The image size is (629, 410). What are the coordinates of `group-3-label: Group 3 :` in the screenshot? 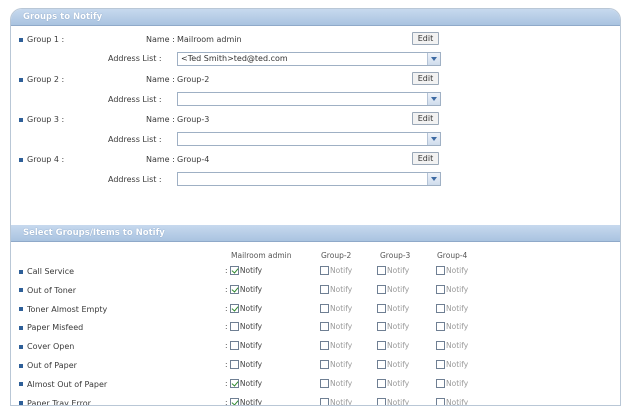 It's located at (41, 119).